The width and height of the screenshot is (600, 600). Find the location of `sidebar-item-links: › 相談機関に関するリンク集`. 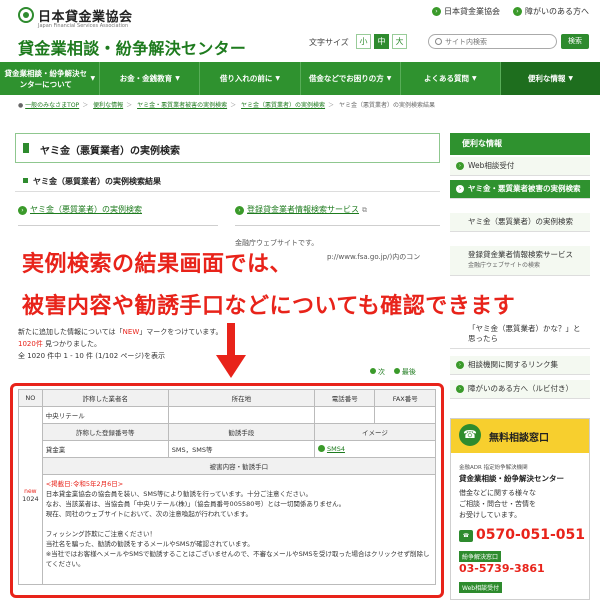

sidebar-item-links: › 相談機関に関するリンク集 is located at coordinates (520, 365).